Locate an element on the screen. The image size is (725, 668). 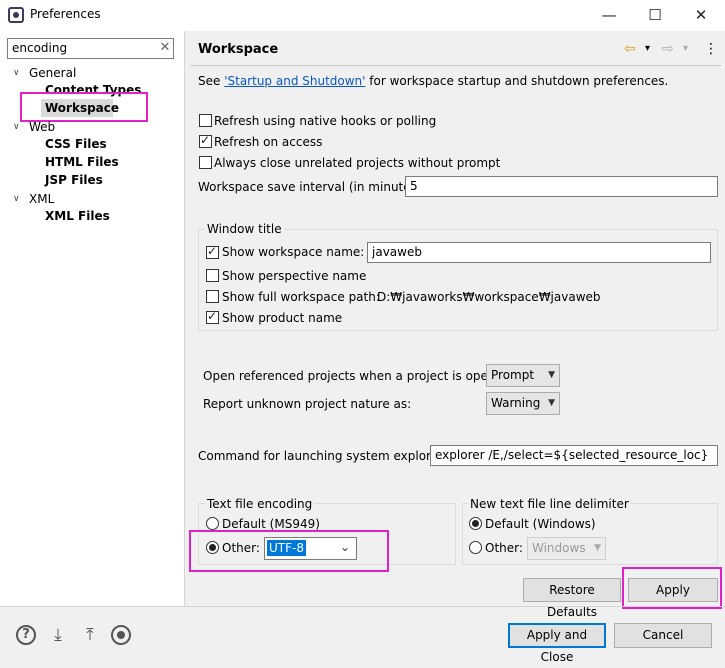
report-unknown-select: Warning ▼ is located at coordinates (523, 403).